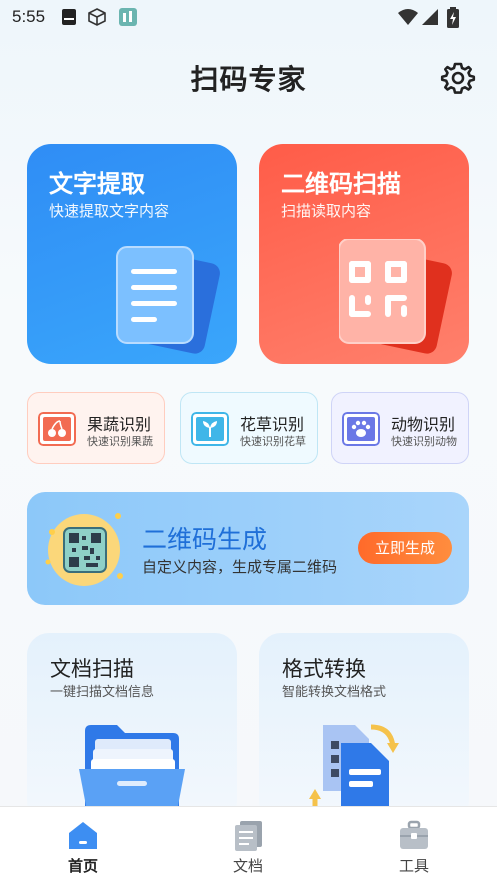  What do you see at coordinates (57, 429) in the screenshot?
I see `cherry-icon` at bounding box center [57, 429].